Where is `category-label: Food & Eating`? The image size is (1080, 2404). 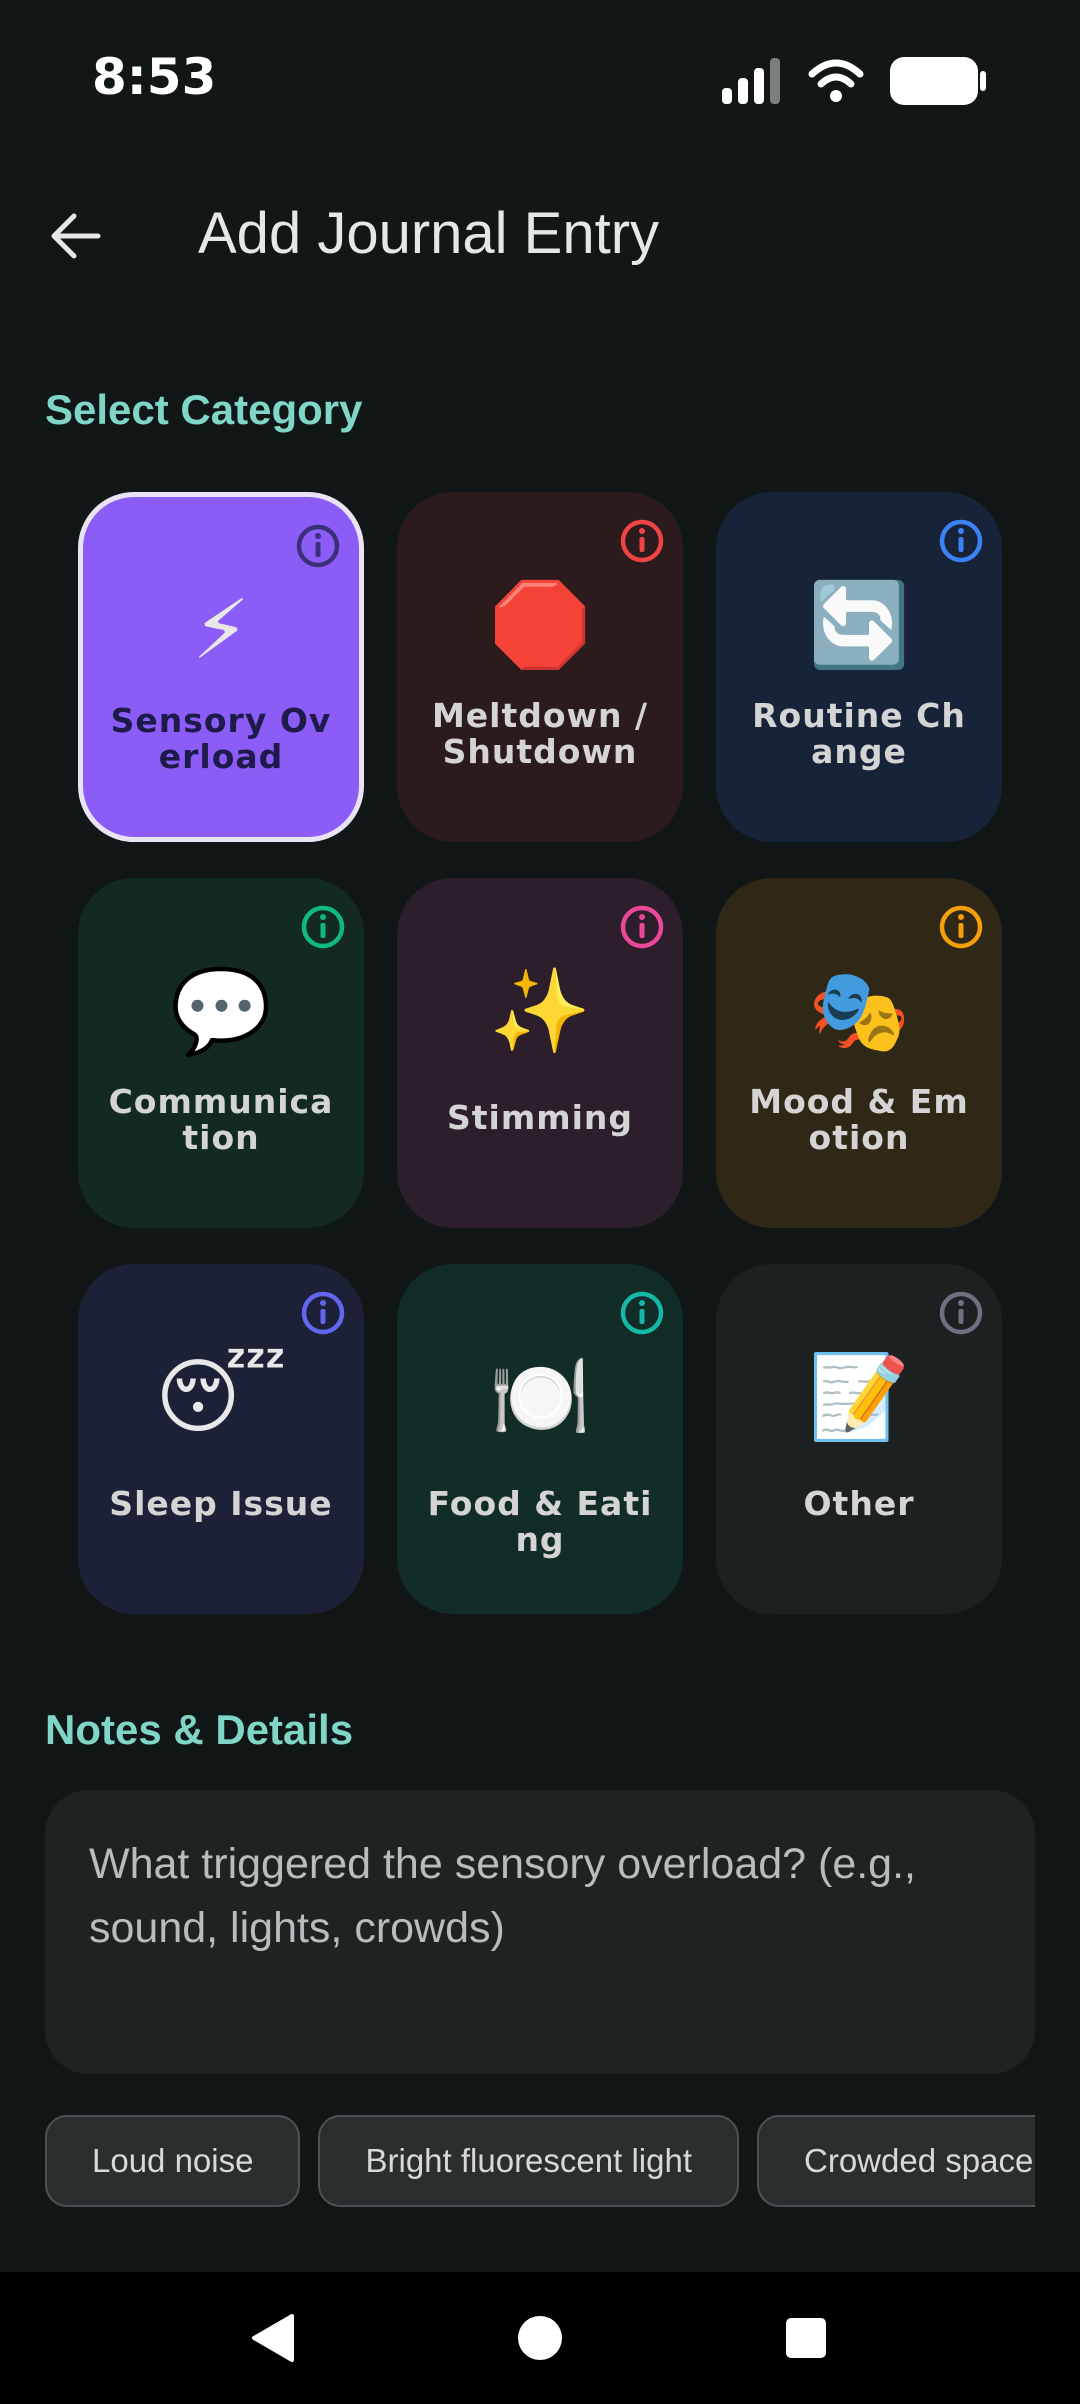
category-label: Food & Eating is located at coordinates (540, 1521).